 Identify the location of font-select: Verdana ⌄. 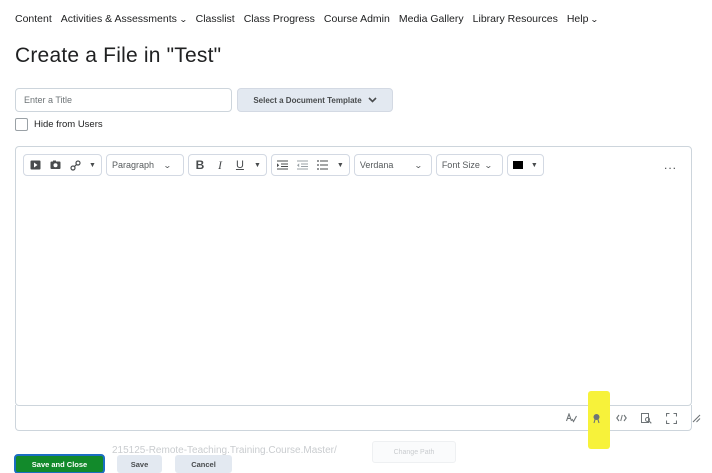
(392, 165).